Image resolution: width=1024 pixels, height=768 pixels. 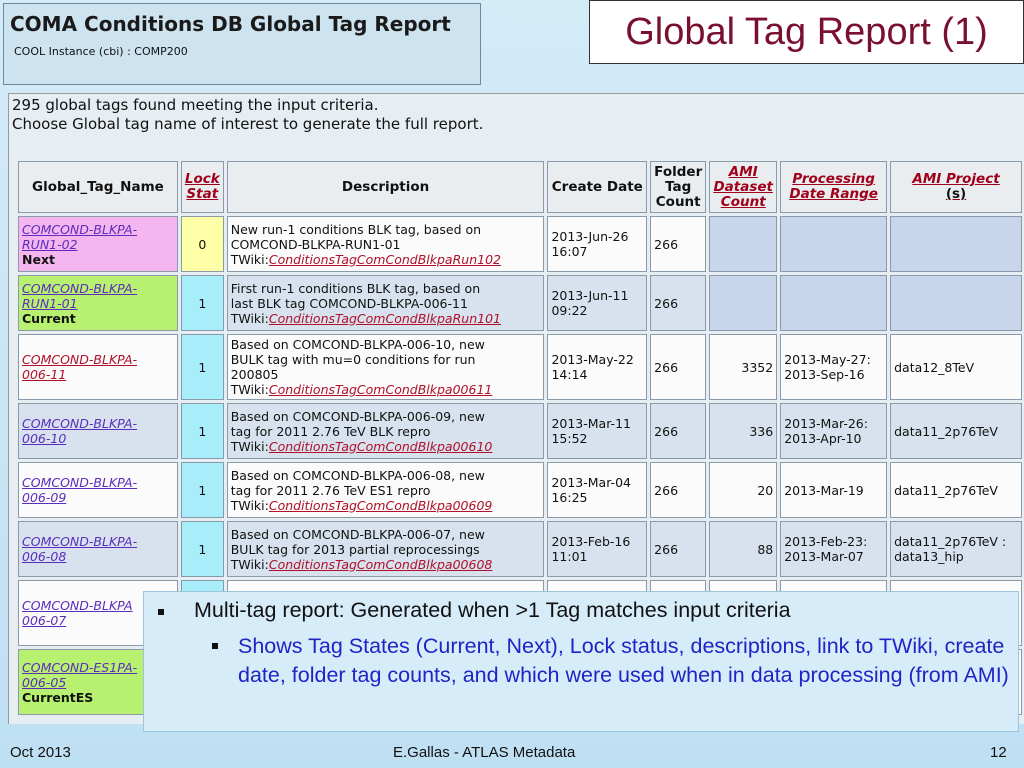 I want to click on tag-name-cell: COMCOND-BLKPA- 006-08, so click(x=98, y=549).